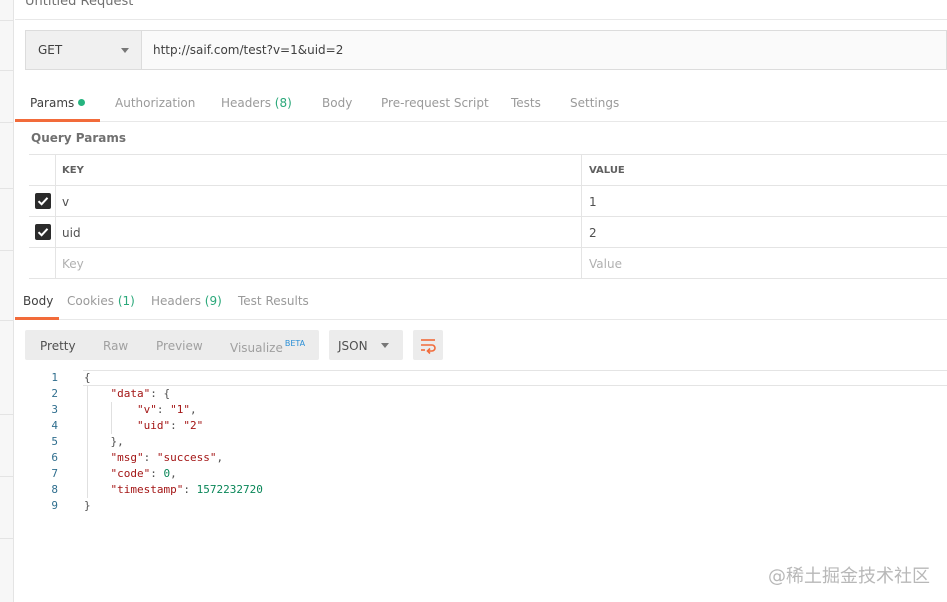 This screenshot has width=947, height=602. What do you see at coordinates (481, 378) in the screenshot?
I see `code-line: 1 {` at bounding box center [481, 378].